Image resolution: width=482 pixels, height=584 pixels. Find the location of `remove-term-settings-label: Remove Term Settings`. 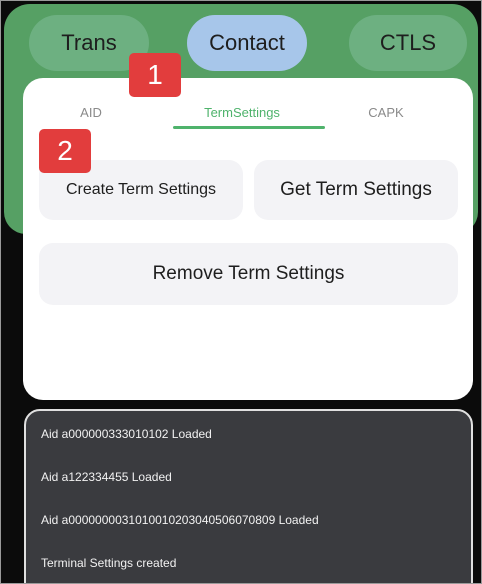

remove-term-settings-label: Remove Term Settings is located at coordinates (248, 273).